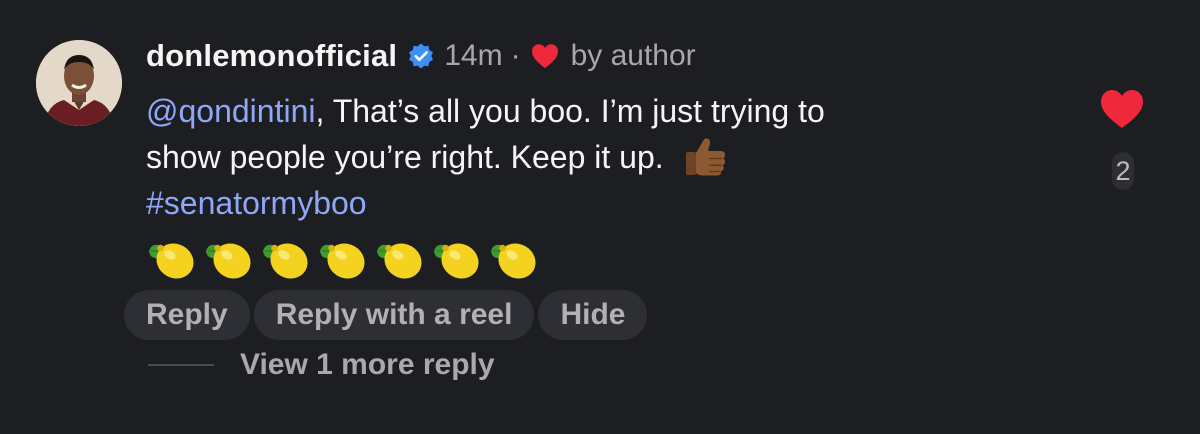 The height and width of the screenshot is (434, 1200). Describe the element at coordinates (611, 203) in the screenshot. I see `hashtag-link: #senatormyboo` at that location.